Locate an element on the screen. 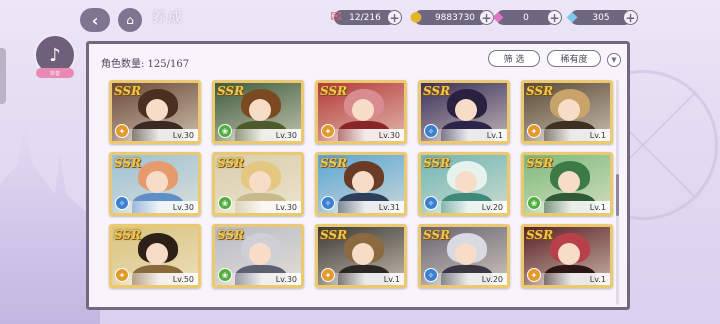 Image resolution: width=720 pixels, height=324 pixels. level-label: Lv.31 is located at coordinates (389, 207).